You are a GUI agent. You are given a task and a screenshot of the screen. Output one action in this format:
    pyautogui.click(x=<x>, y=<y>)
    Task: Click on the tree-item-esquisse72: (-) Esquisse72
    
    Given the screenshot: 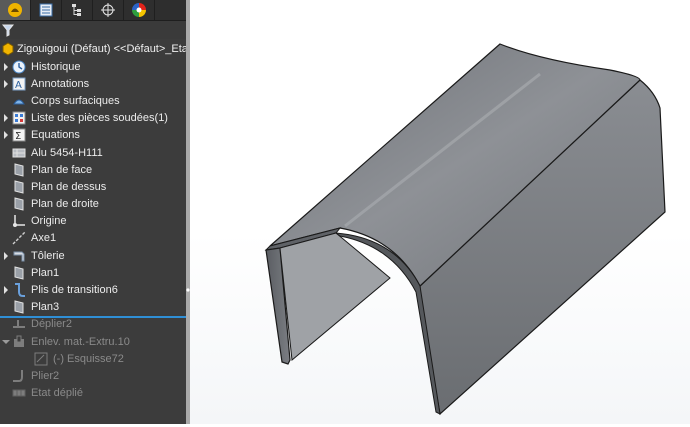 What is the action you would take?
    pyautogui.click(x=93, y=358)
    